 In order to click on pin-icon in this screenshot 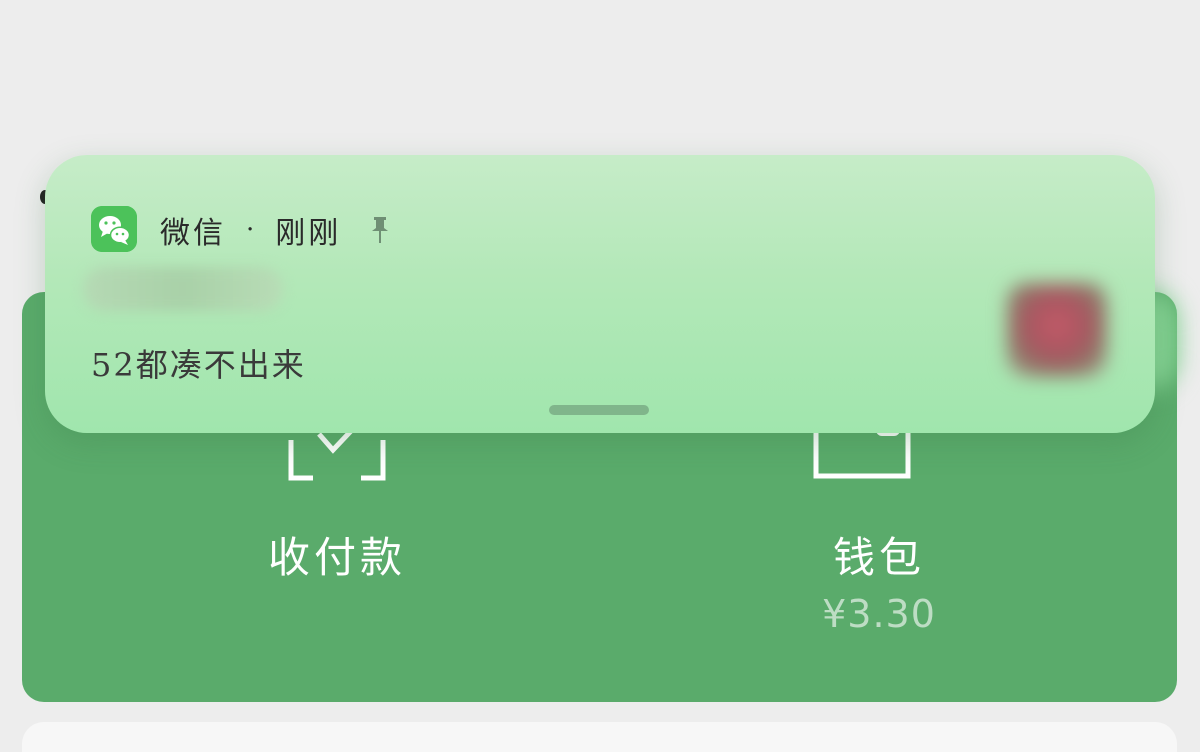, I will do `click(380, 230)`.